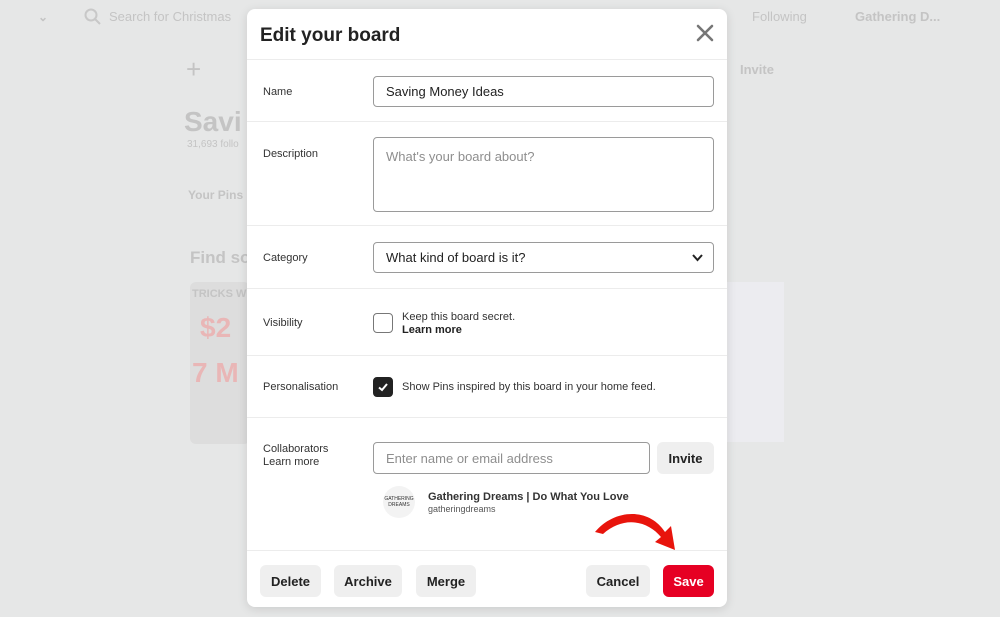  I want to click on description-row: Description What's your board about?, so click(487, 174).